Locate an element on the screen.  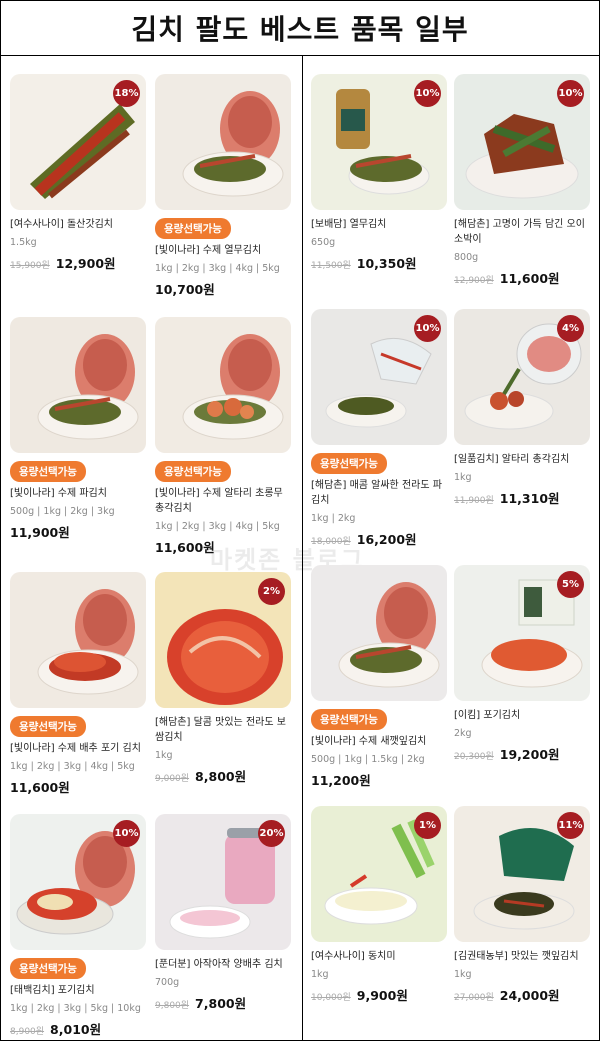
original-price: 11,500원 is located at coordinates (331, 266).